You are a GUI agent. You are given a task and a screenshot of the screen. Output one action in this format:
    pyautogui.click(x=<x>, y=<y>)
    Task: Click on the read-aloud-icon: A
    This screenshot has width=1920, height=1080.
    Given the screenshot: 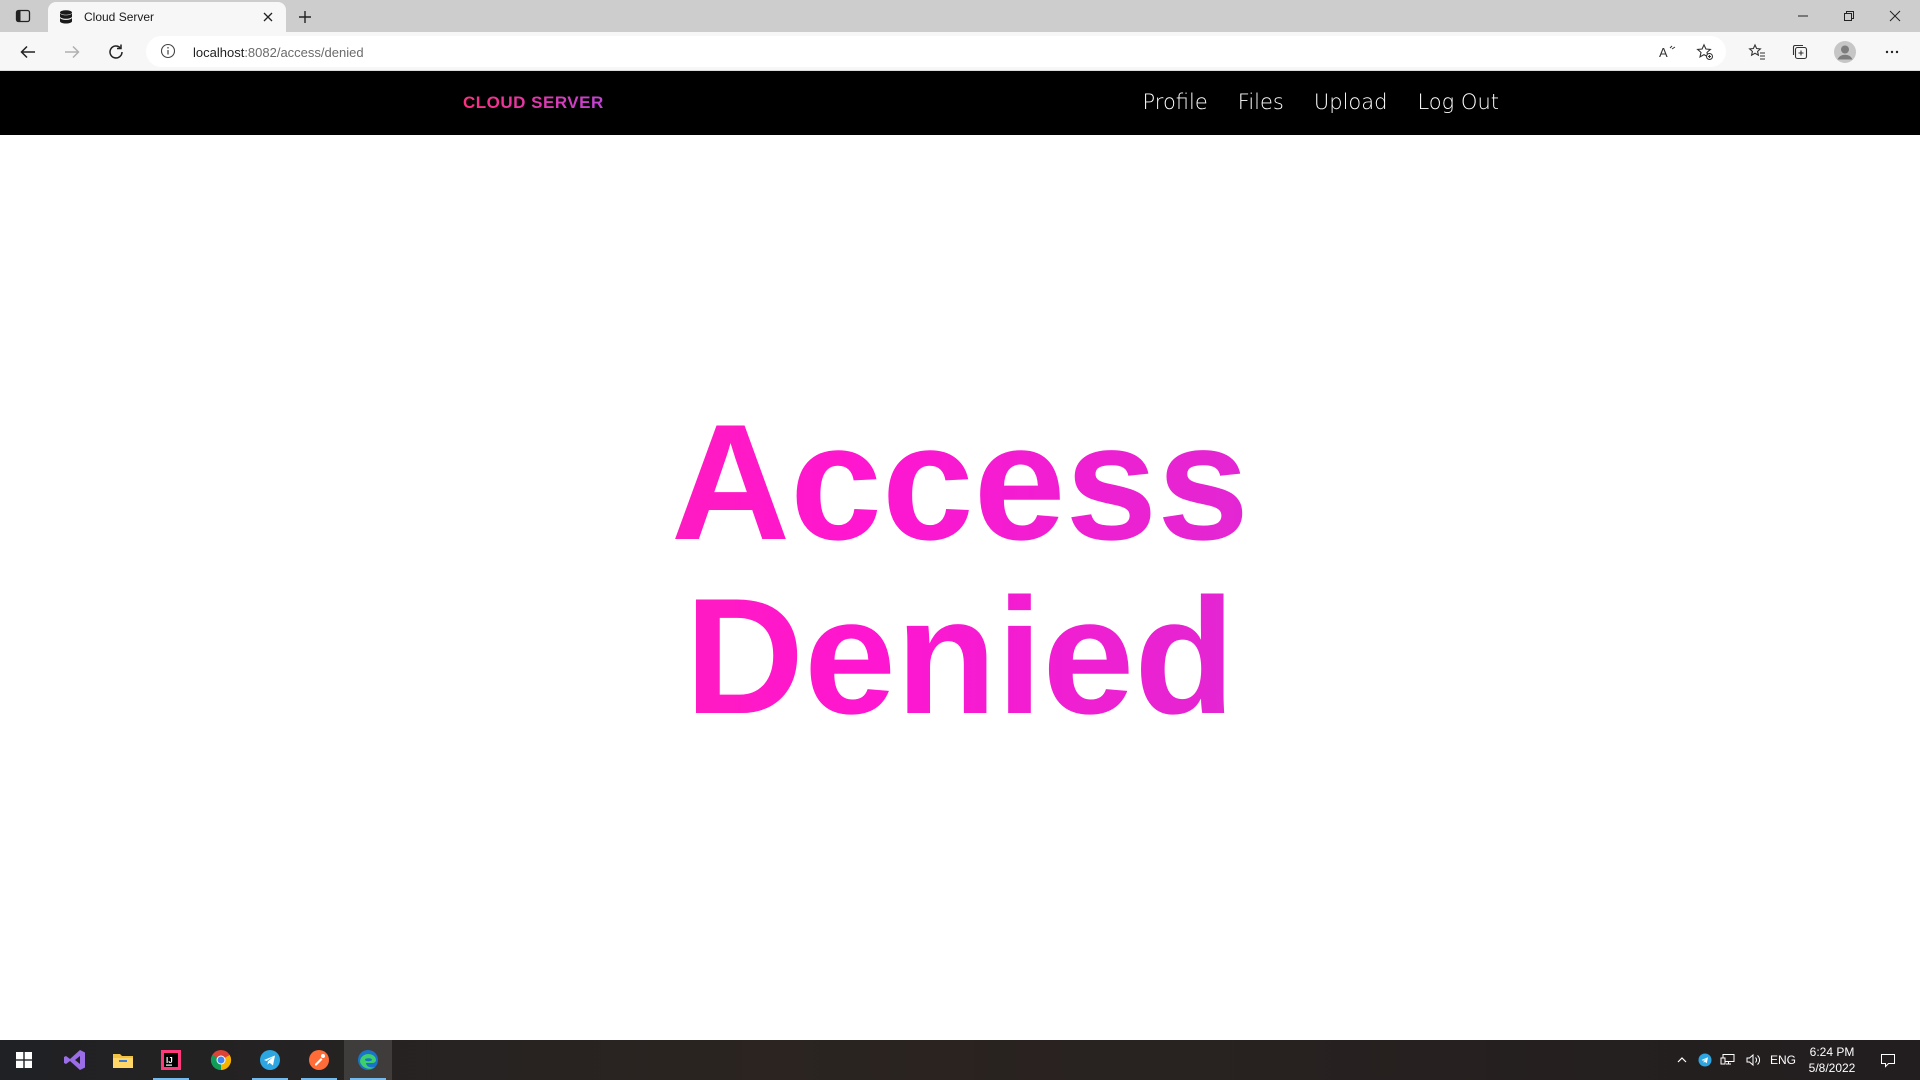 What is the action you would take?
    pyautogui.click(x=1668, y=52)
    